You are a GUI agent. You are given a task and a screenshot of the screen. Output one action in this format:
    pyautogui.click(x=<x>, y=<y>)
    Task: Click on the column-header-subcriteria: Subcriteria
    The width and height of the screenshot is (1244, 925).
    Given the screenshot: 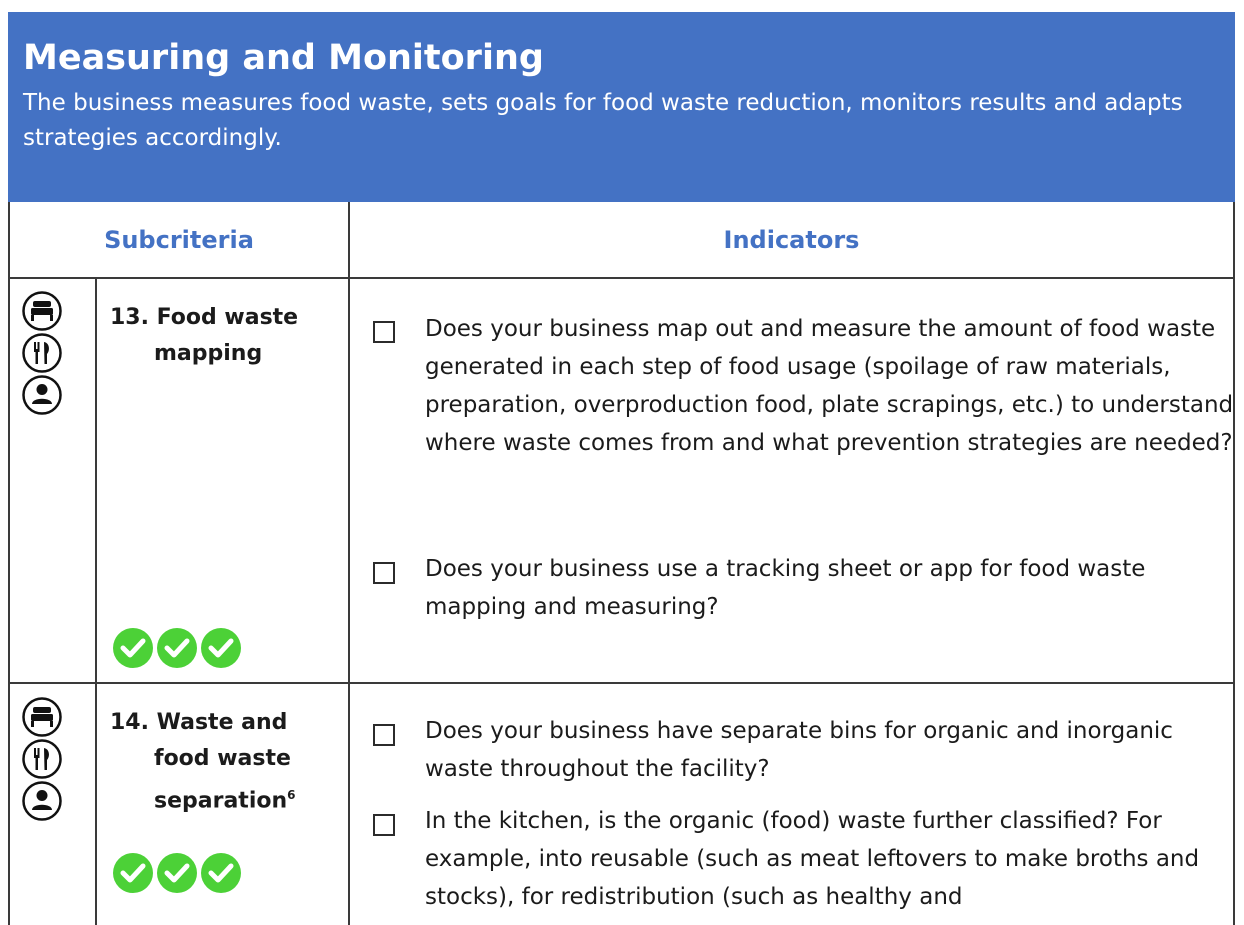 What is the action you would take?
    pyautogui.click(x=179, y=240)
    